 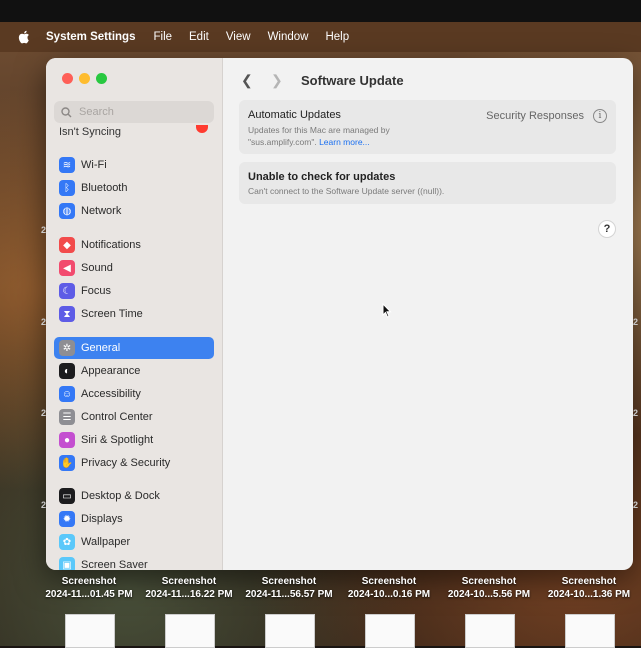 I want to click on sidebar-item-siri-spotlight: ● Siri & Spotlight, so click(x=134, y=440).